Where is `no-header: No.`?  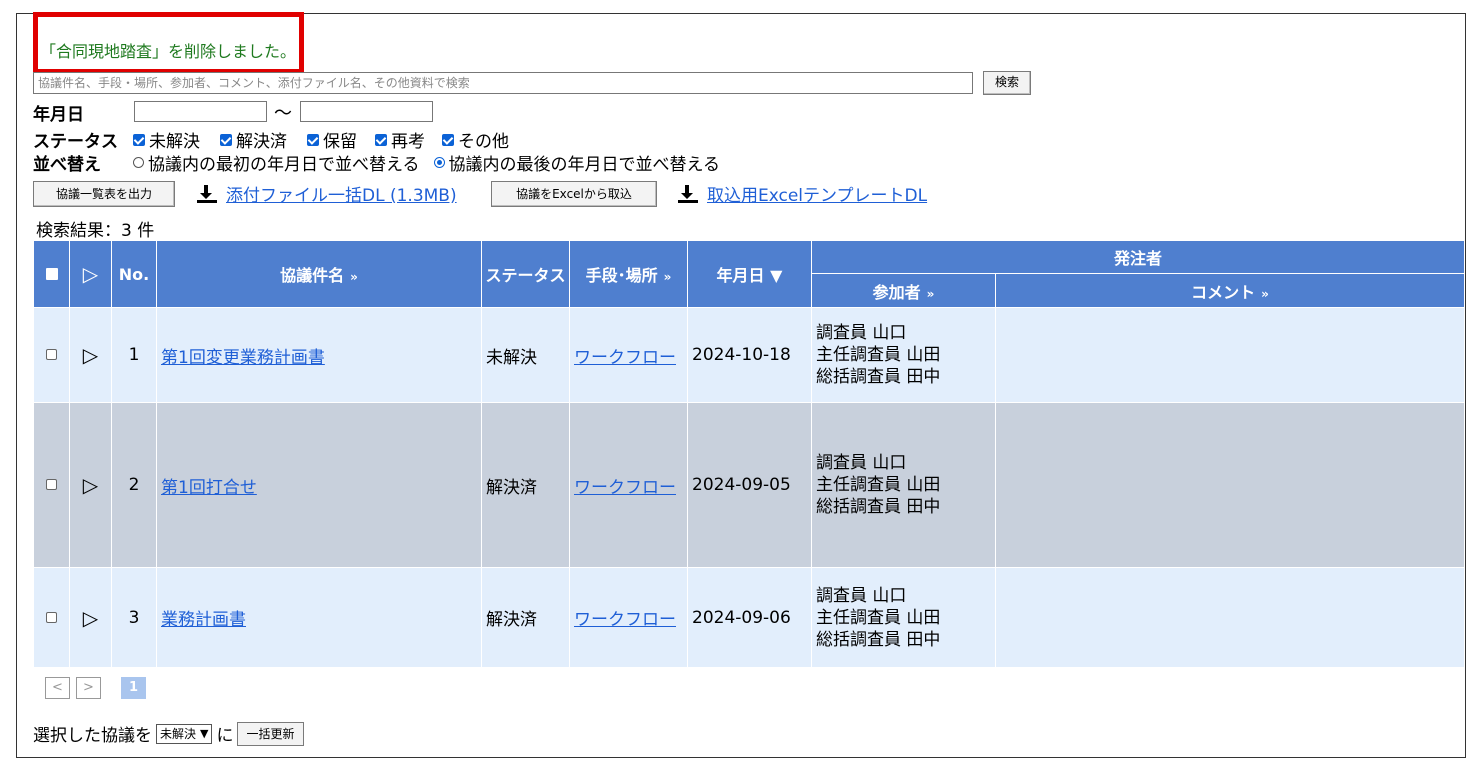 no-header: No. is located at coordinates (134, 274).